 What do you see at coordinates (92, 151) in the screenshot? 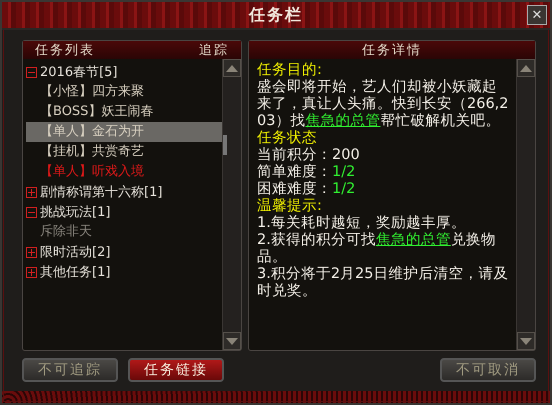
I see `task-item: 【挂机】共赏奇艺` at bounding box center [92, 151].